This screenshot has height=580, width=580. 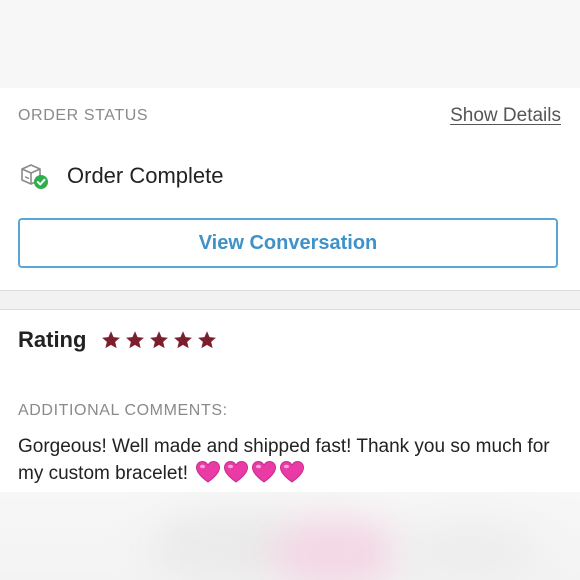 What do you see at coordinates (52, 339) in the screenshot?
I see `rating-label: Rating` at bounding box center [52, 339].